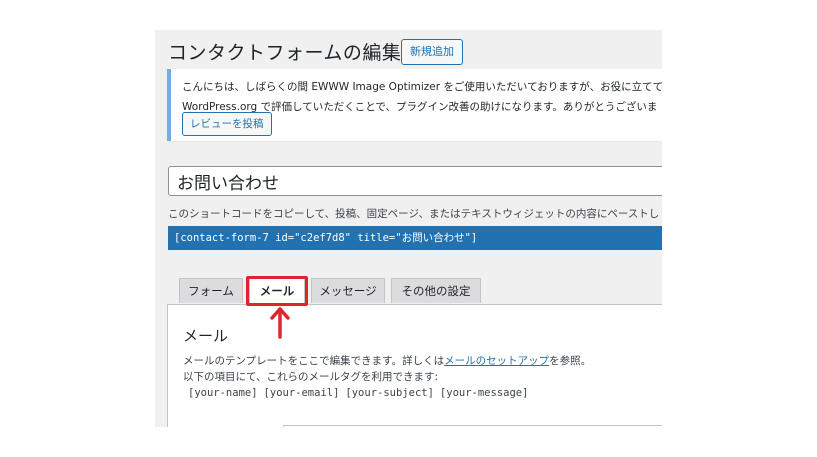 The image size is (817, 457). What do you see at coordinates (415, 181) in the screenshot?
I see `form-title-input` at bounding box center [415, 181].